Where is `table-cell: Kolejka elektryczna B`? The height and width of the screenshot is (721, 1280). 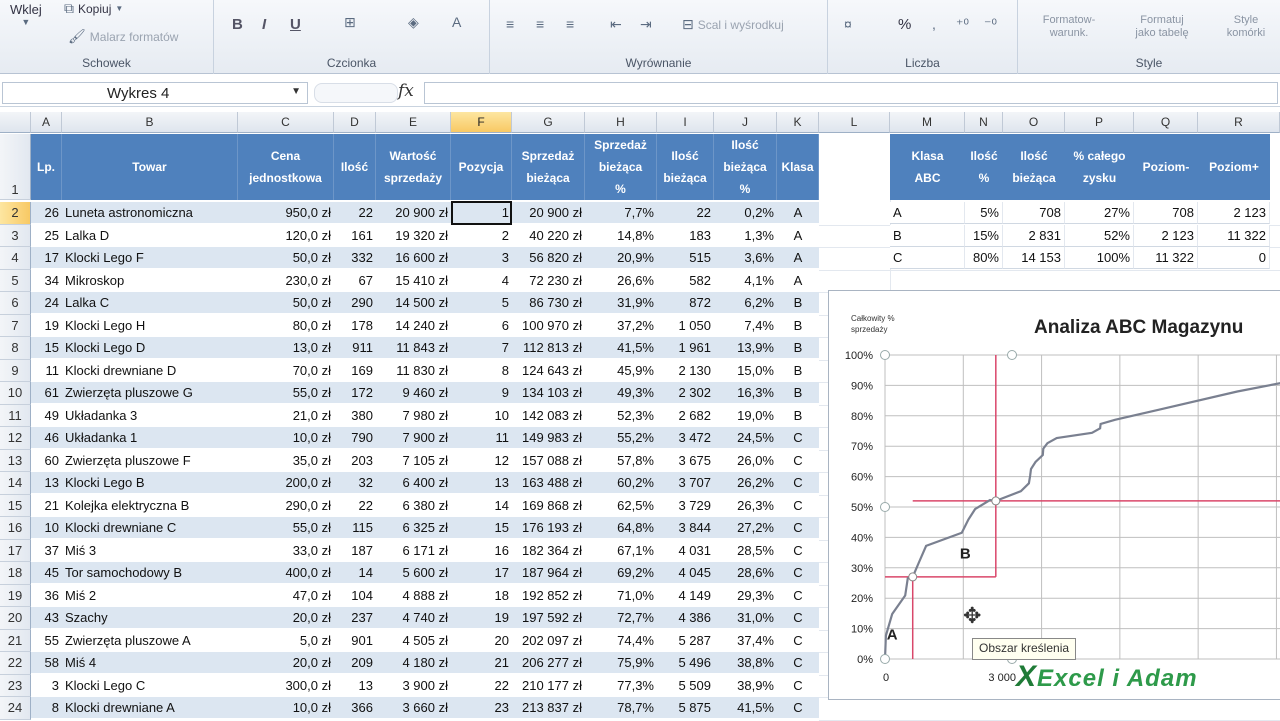
table-cell: Kolejka elektryczna B is located at coordinates (150, 506).